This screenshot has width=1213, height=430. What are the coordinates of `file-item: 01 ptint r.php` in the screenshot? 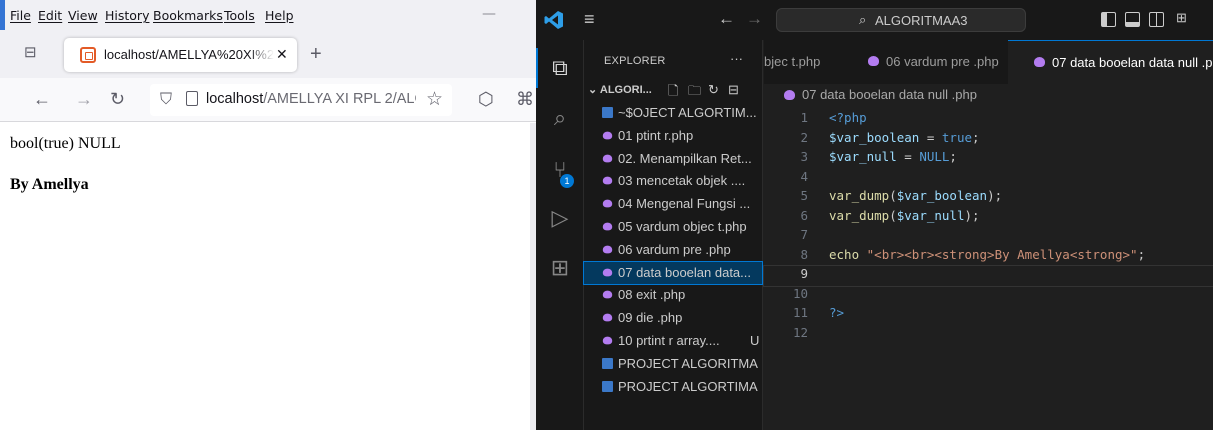 It's located at (673, 136).